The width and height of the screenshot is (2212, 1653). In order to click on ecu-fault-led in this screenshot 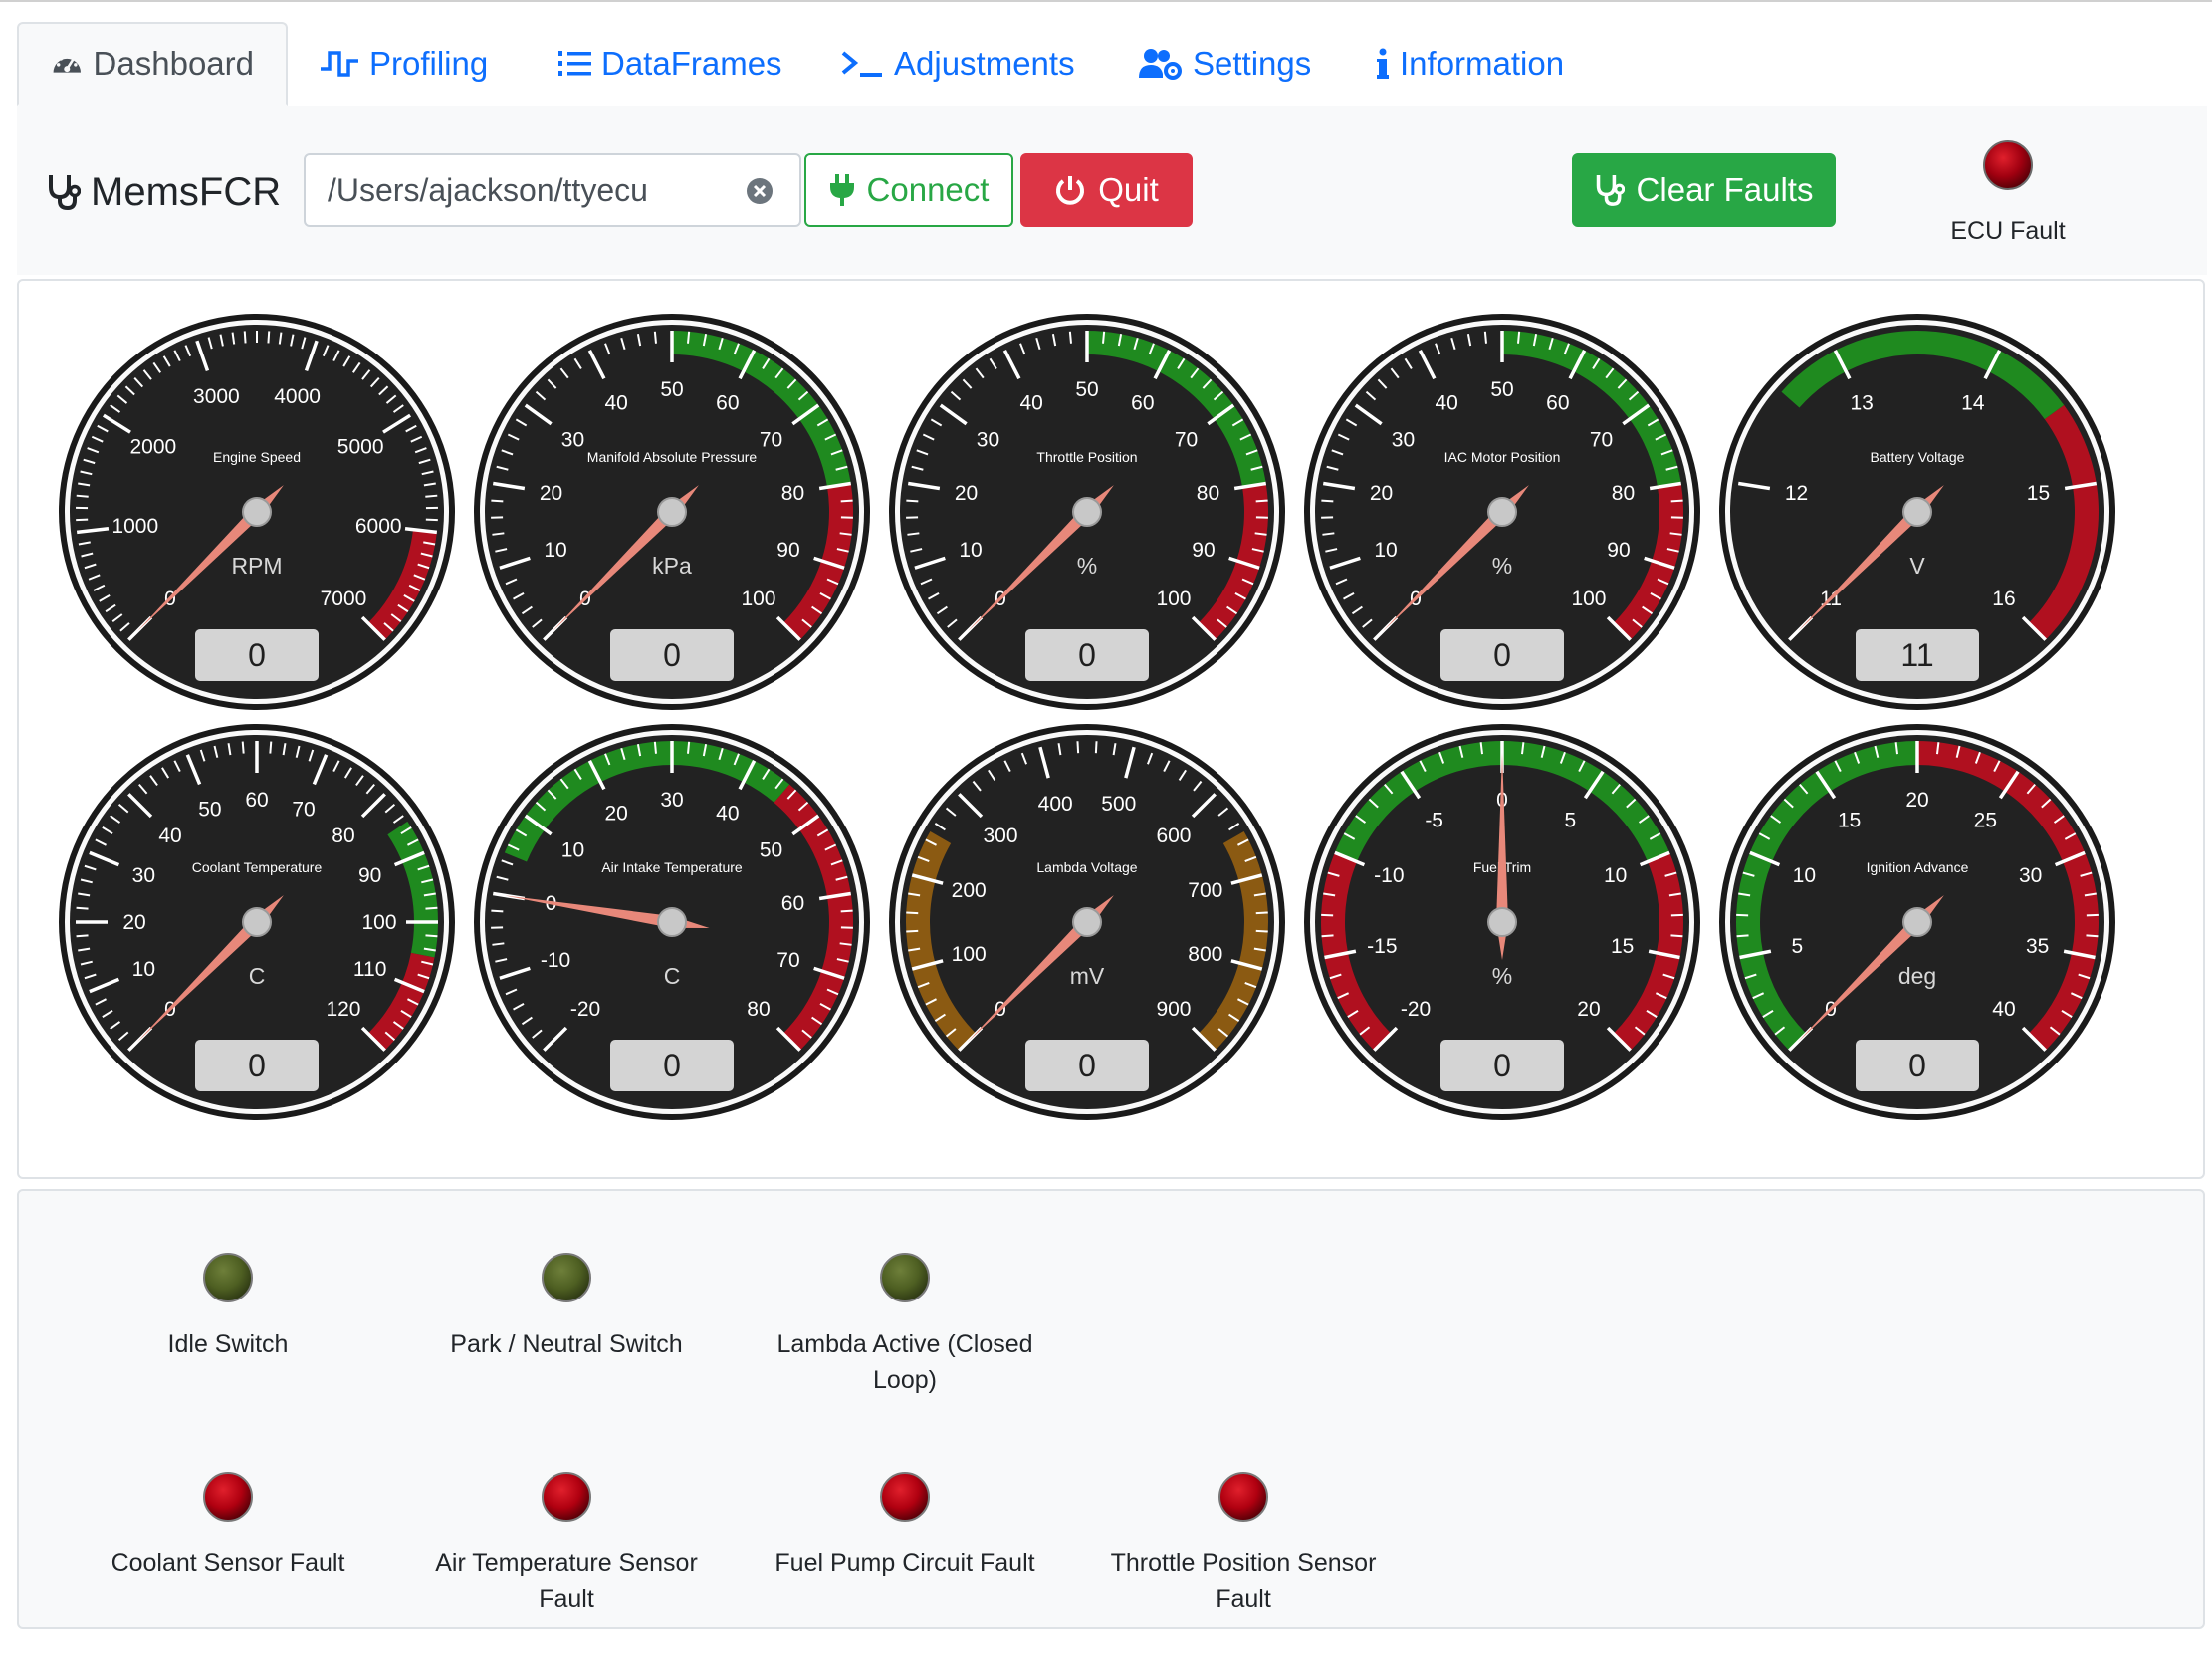, I will do `click(2008, 165)`.